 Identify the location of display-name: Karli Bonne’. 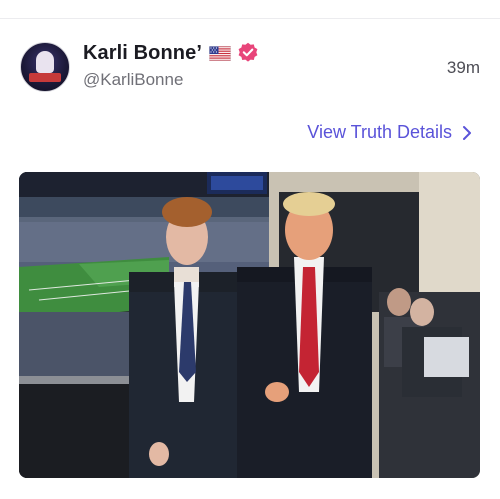
(142, 53).